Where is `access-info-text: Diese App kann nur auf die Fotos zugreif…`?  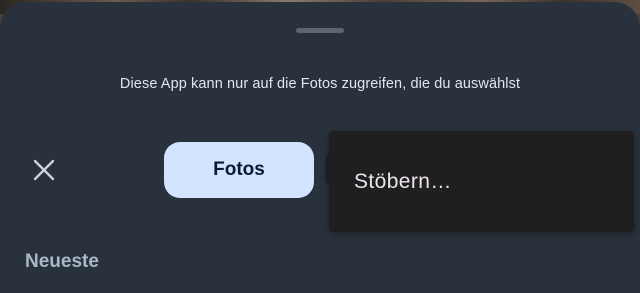 access-info-text: Diese App kann nur auf die Fotos zugreif… is located at coordinates (320, 84).